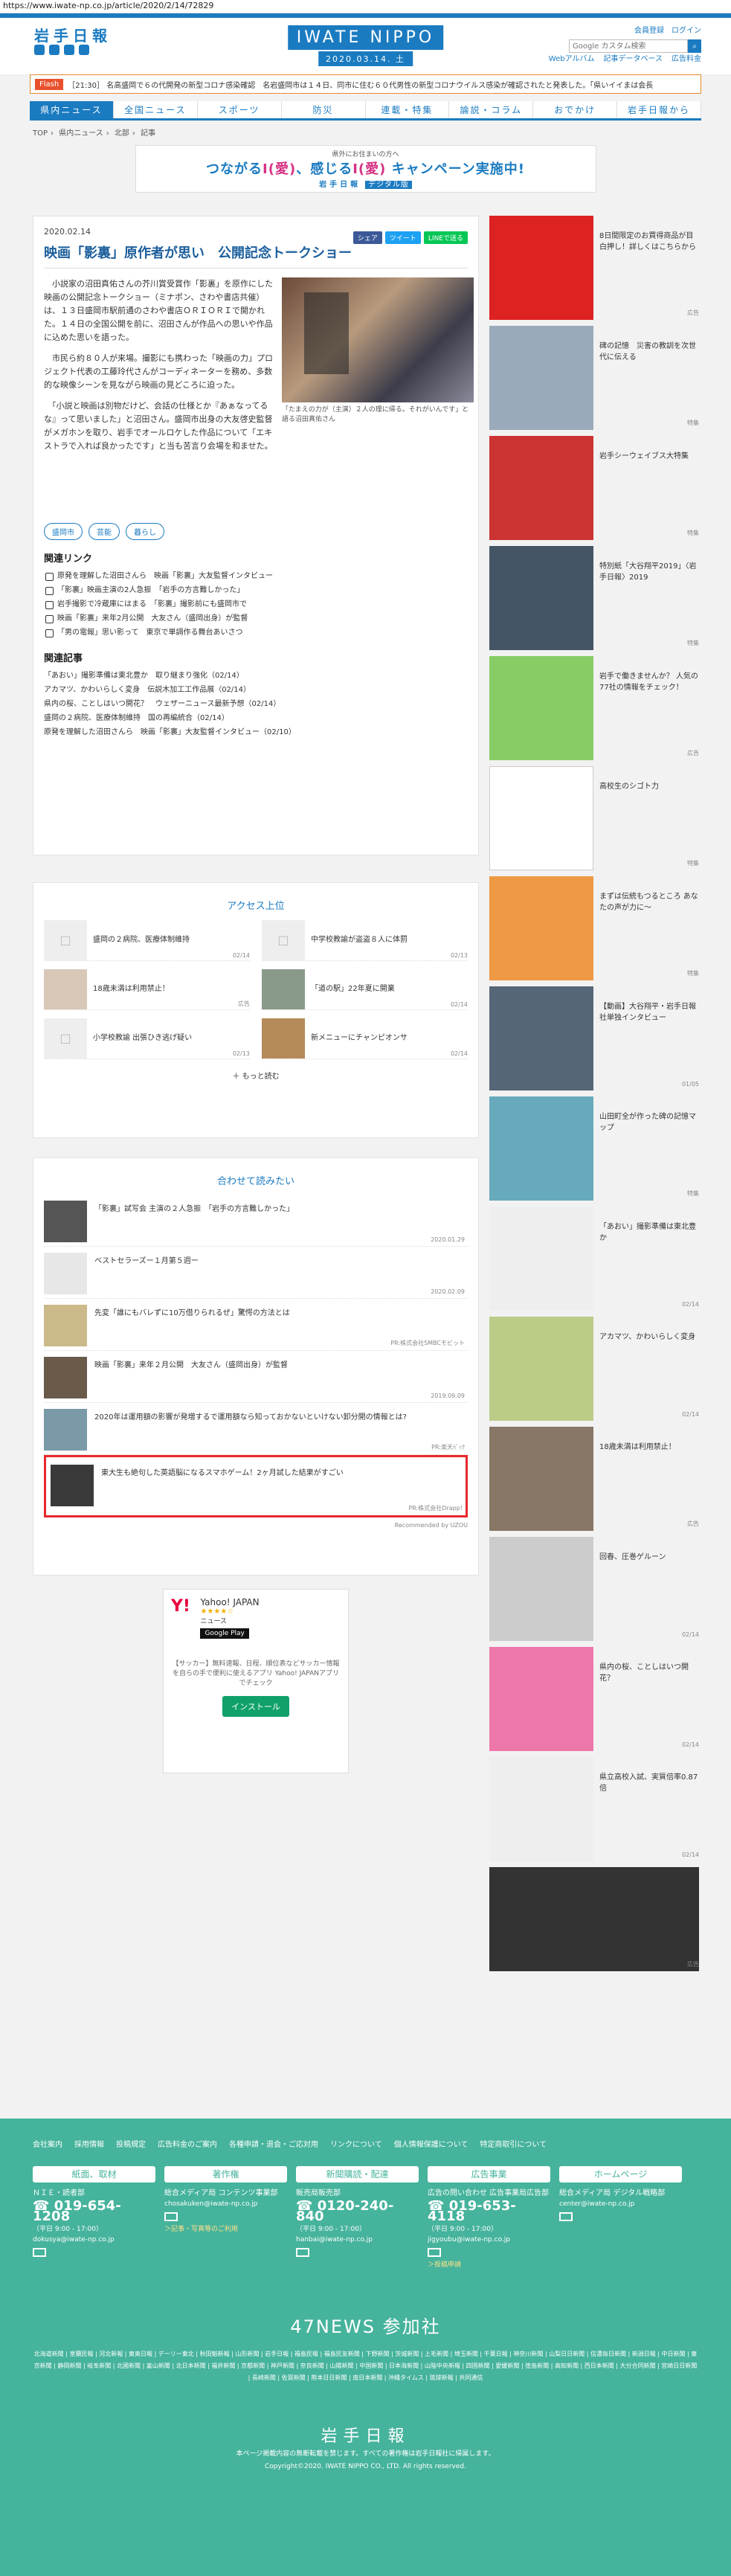  What do you see at coordinates (256, 690) in the screenshot?
I see `related-article: アカマツ、かわいらしく変身 伝説木加工工作品展（02/14）` at bounding box center [256, 690].